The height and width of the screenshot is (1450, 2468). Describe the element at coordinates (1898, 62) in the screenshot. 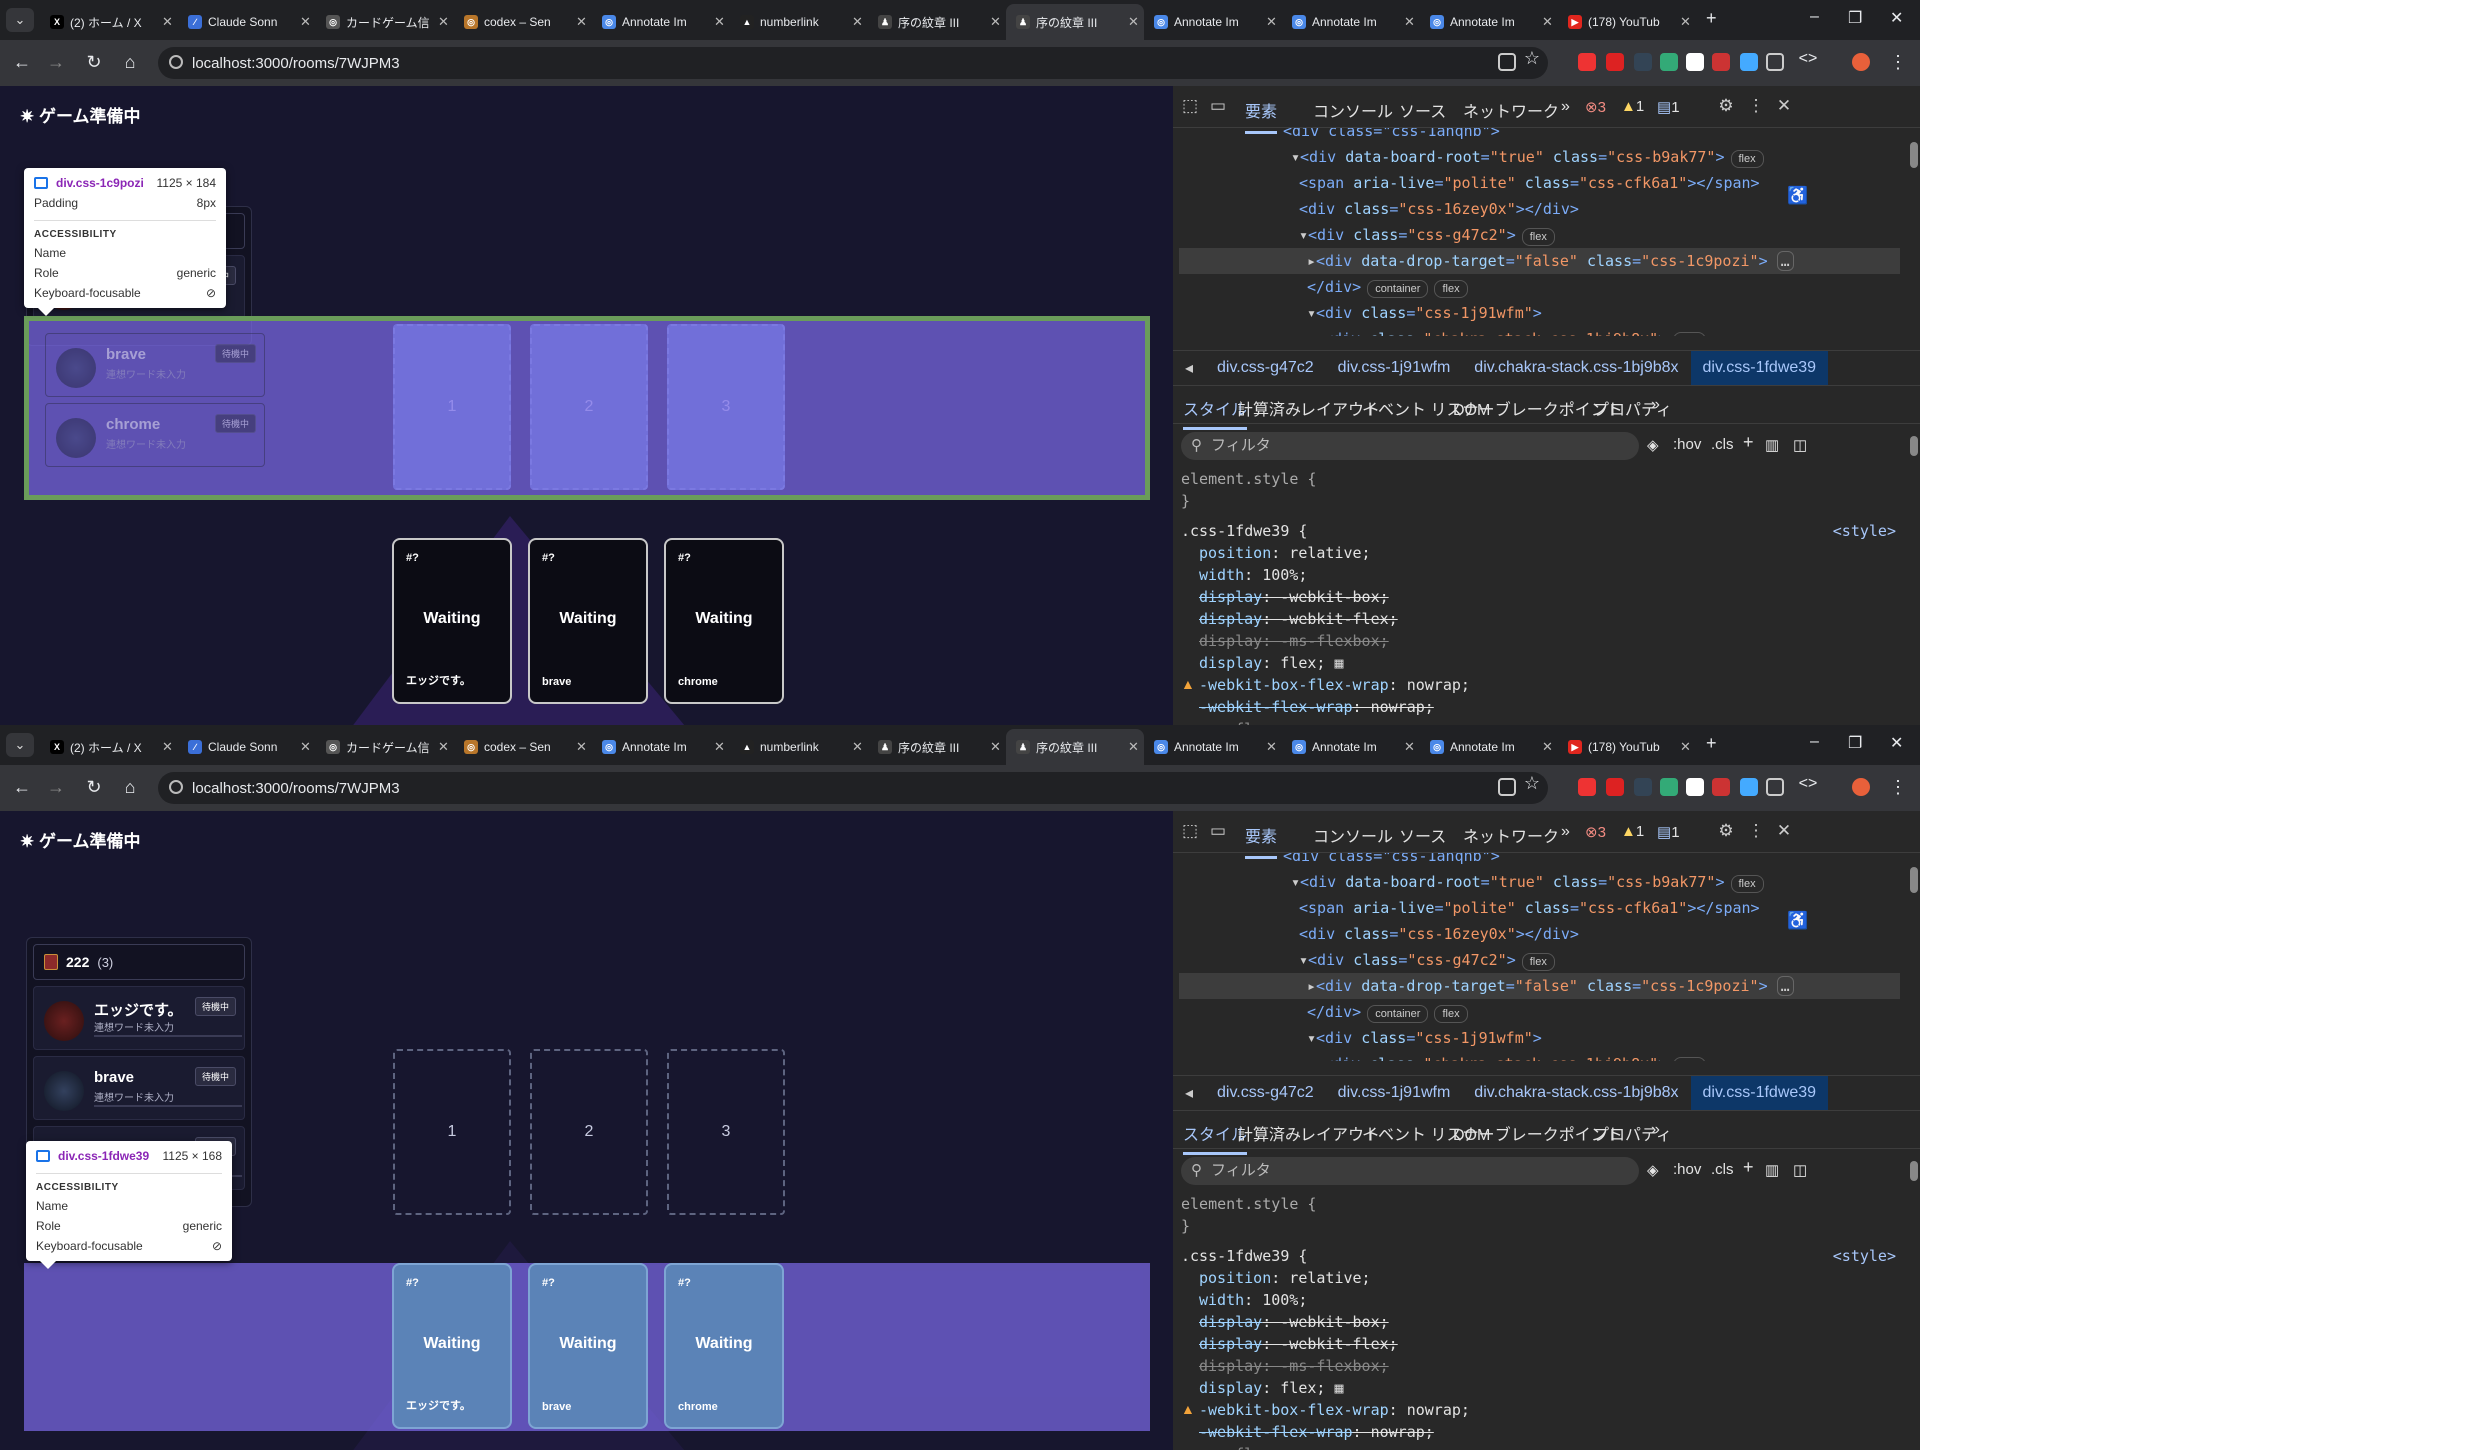

I see `menu-icon: ⋮` at that location.